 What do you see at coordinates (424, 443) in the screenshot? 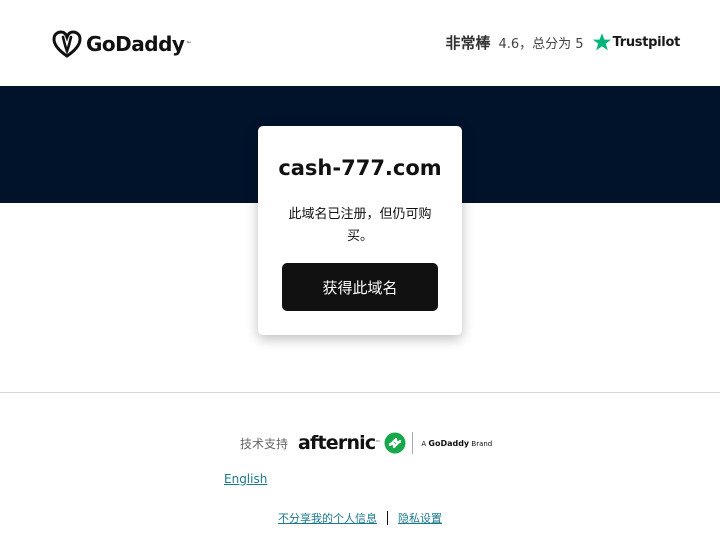
I see `brand-prefix: A` at bounding box center [424, 443].